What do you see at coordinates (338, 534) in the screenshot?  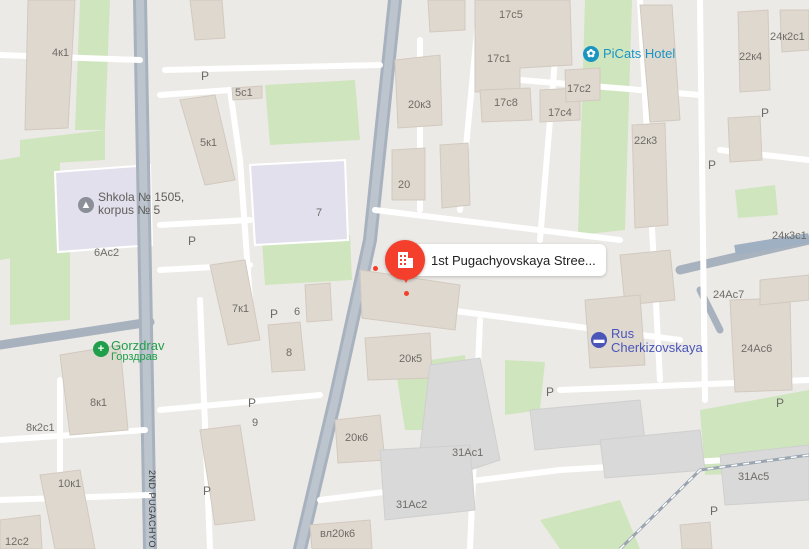 I see `building-label: вл20к6` at bounding box center [338, 534].